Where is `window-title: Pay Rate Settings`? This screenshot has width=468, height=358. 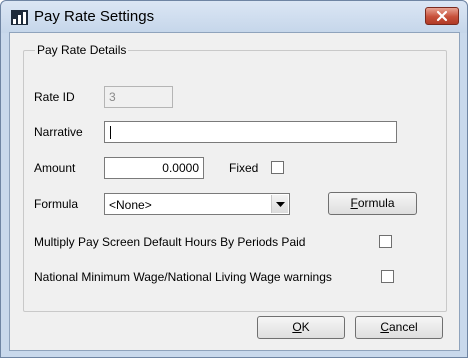 window-title: Pay Rate Settings is located at coordinates (94, 16).